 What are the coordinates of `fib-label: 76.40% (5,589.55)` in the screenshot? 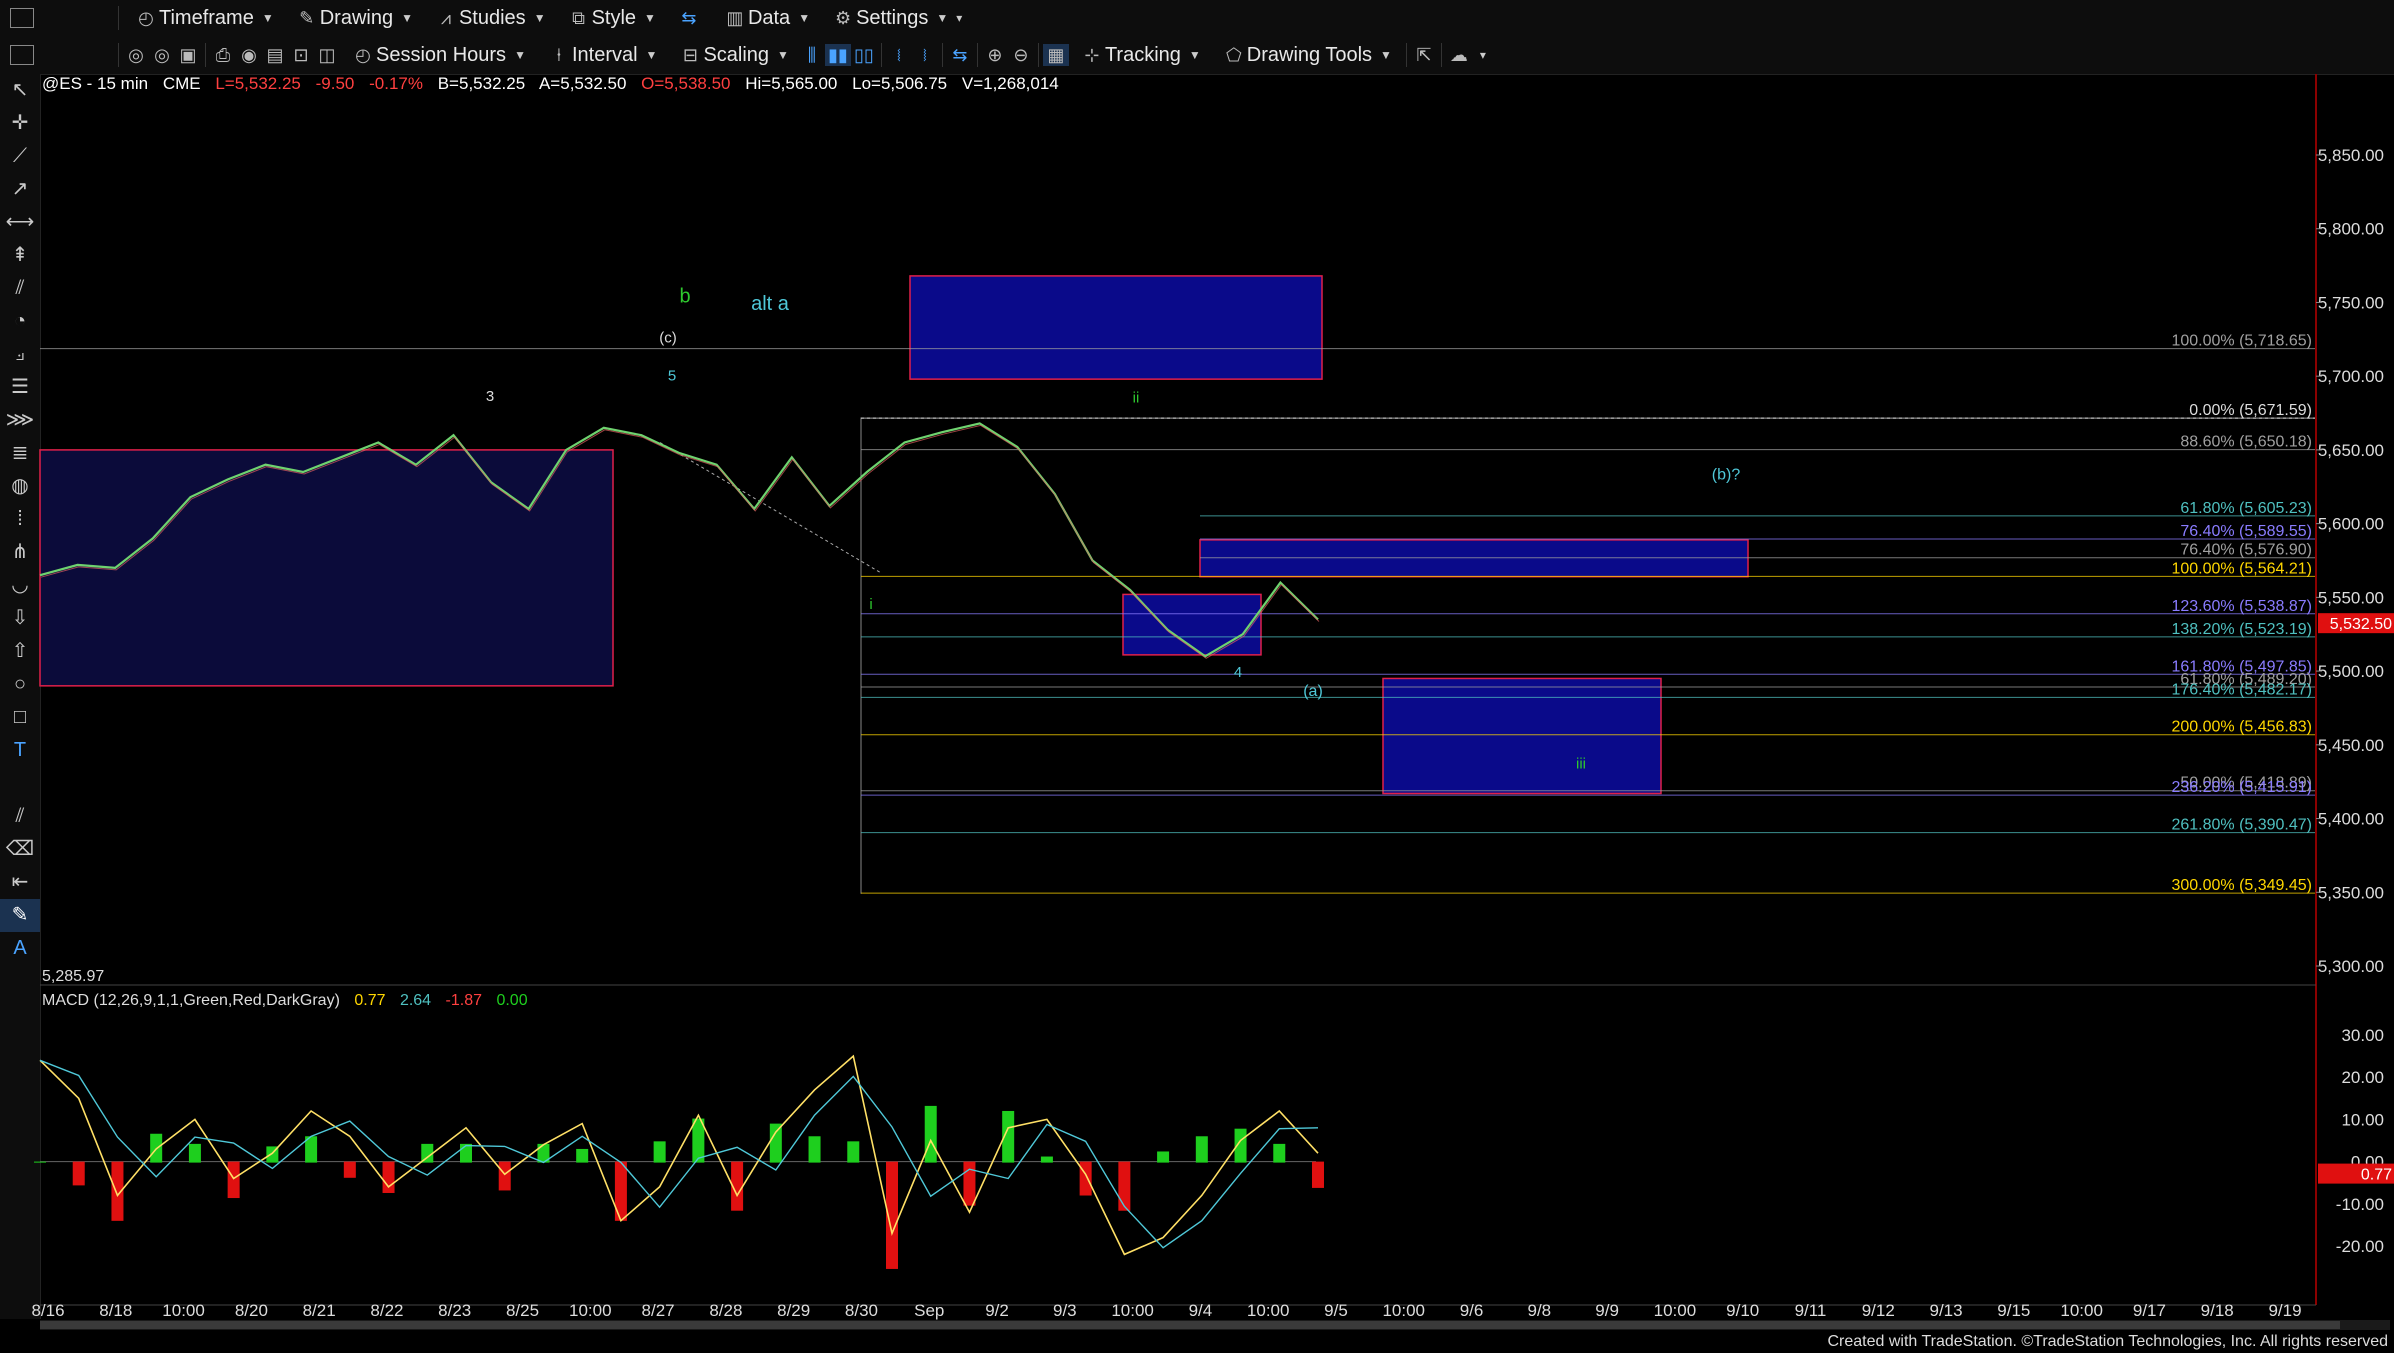 It's located at (2246, 531).